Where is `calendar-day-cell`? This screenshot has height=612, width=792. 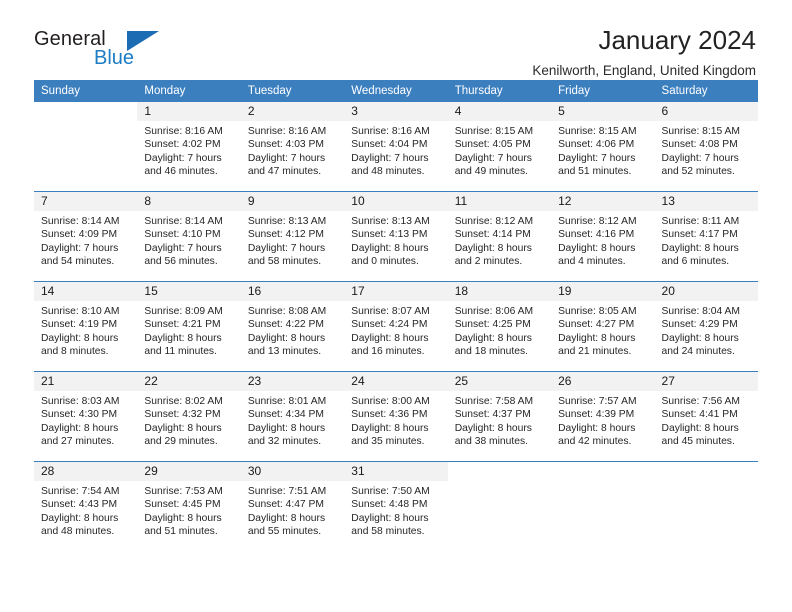 calendar-day-cell is located at coordinates (706, 506).